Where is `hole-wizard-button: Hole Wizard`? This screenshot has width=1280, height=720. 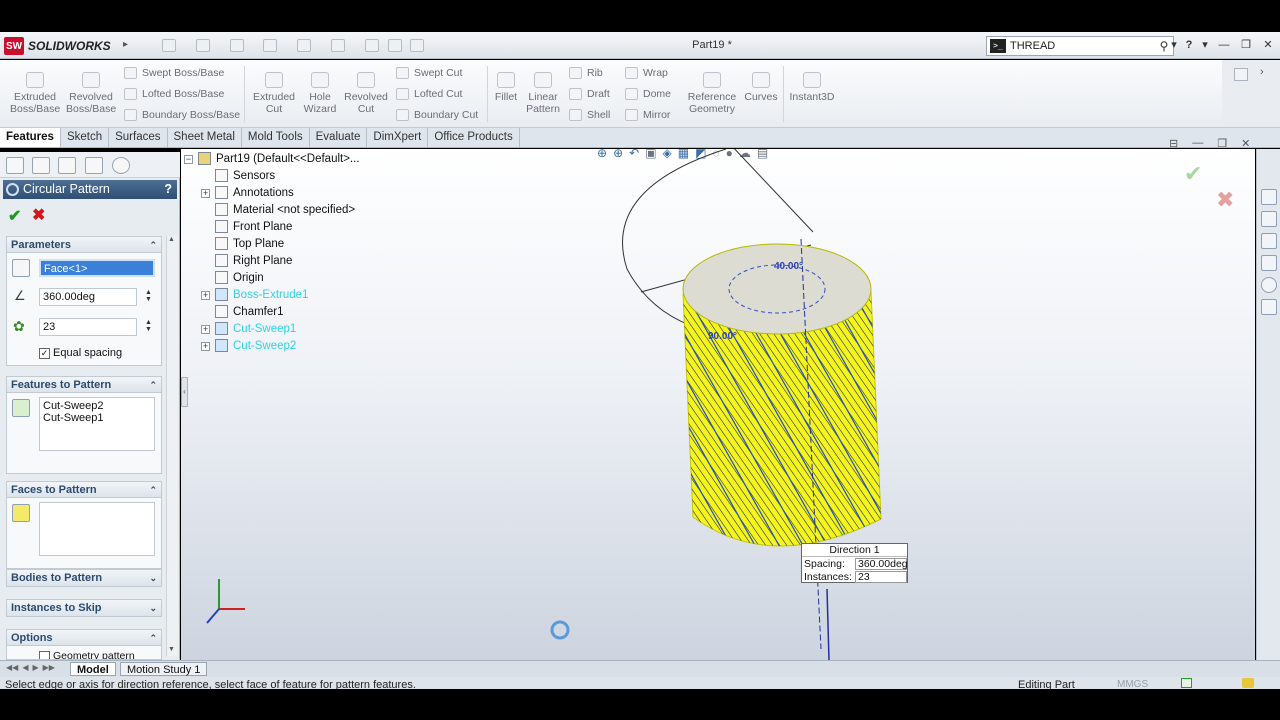
hole-wizard-button: Hole Wizard is located at coordinates (320, 93).